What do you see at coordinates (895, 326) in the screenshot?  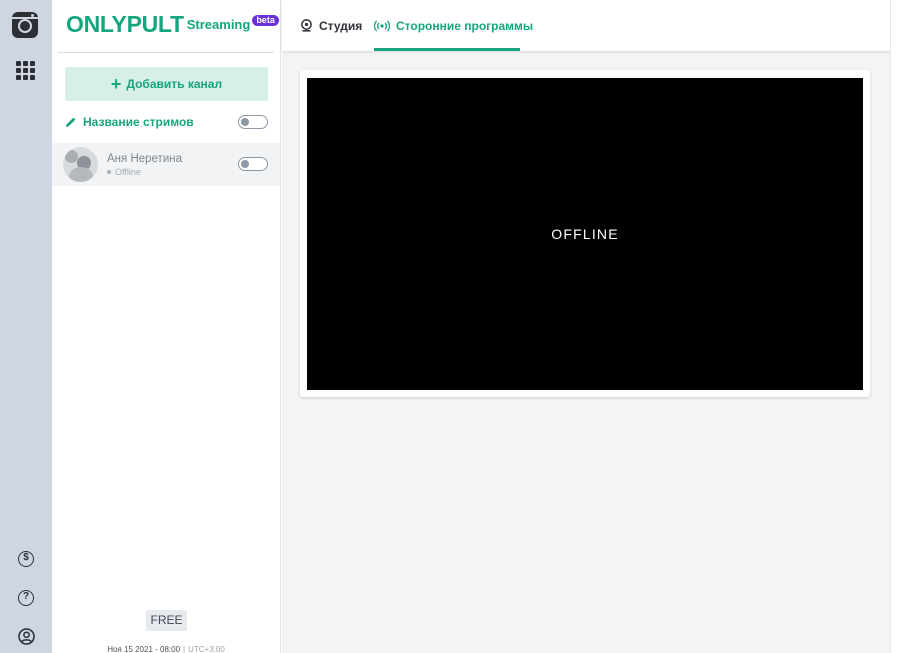 I see `right-edge-panel` at bounding box center [895, 326].